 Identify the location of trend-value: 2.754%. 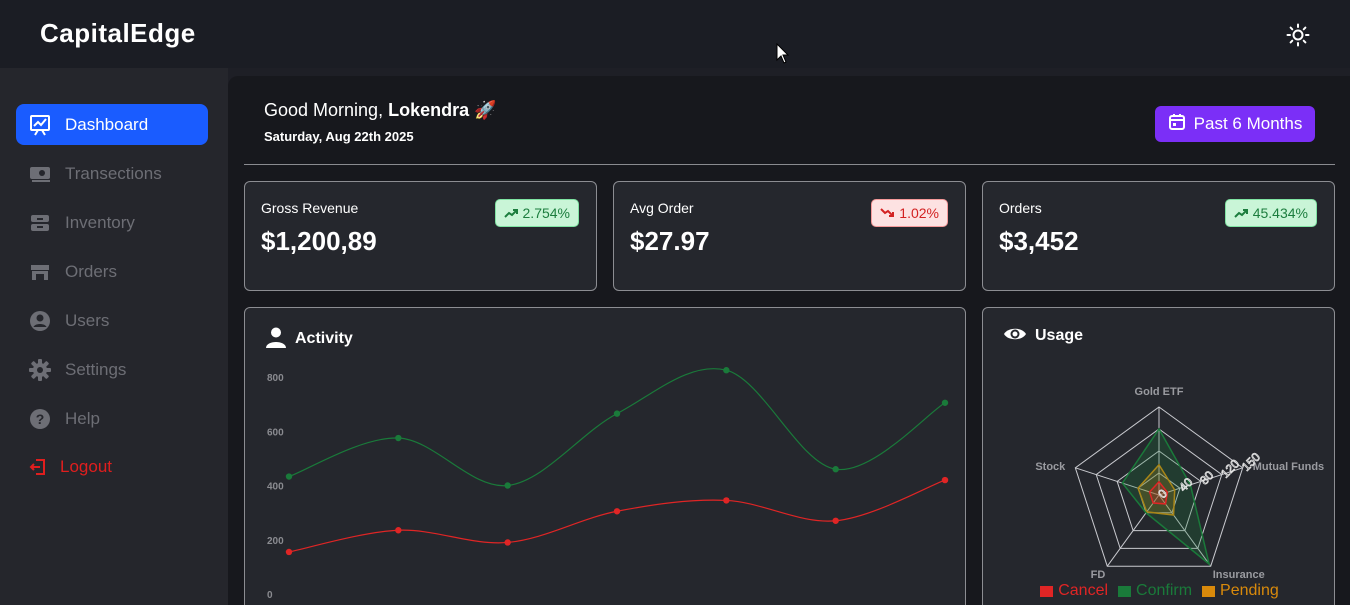
(546, 213).